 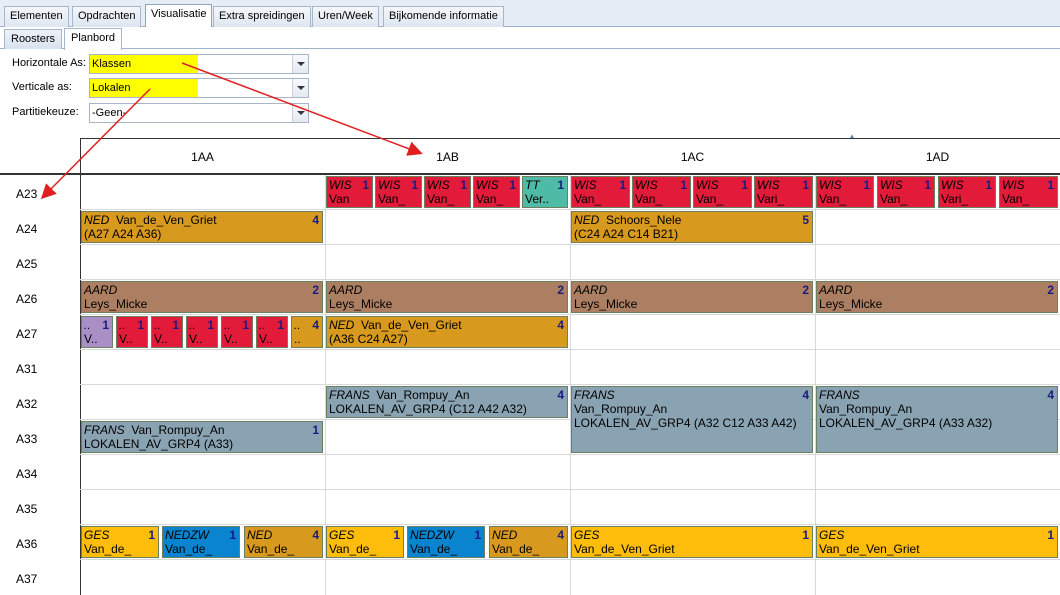 I want to click on row-header-a36: A36, so click(x=26, y=544).